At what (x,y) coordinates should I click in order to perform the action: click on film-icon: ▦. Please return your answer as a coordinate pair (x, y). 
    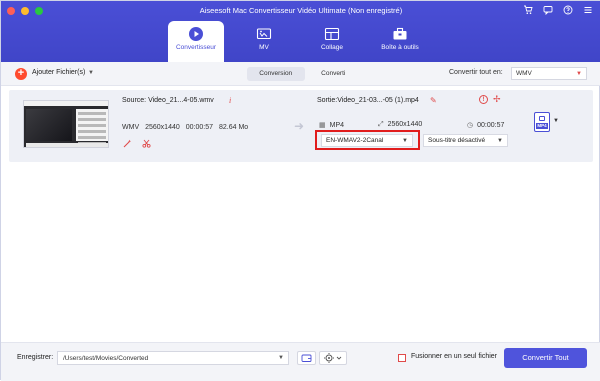
    Looking at the image, I should click on (322, 125).